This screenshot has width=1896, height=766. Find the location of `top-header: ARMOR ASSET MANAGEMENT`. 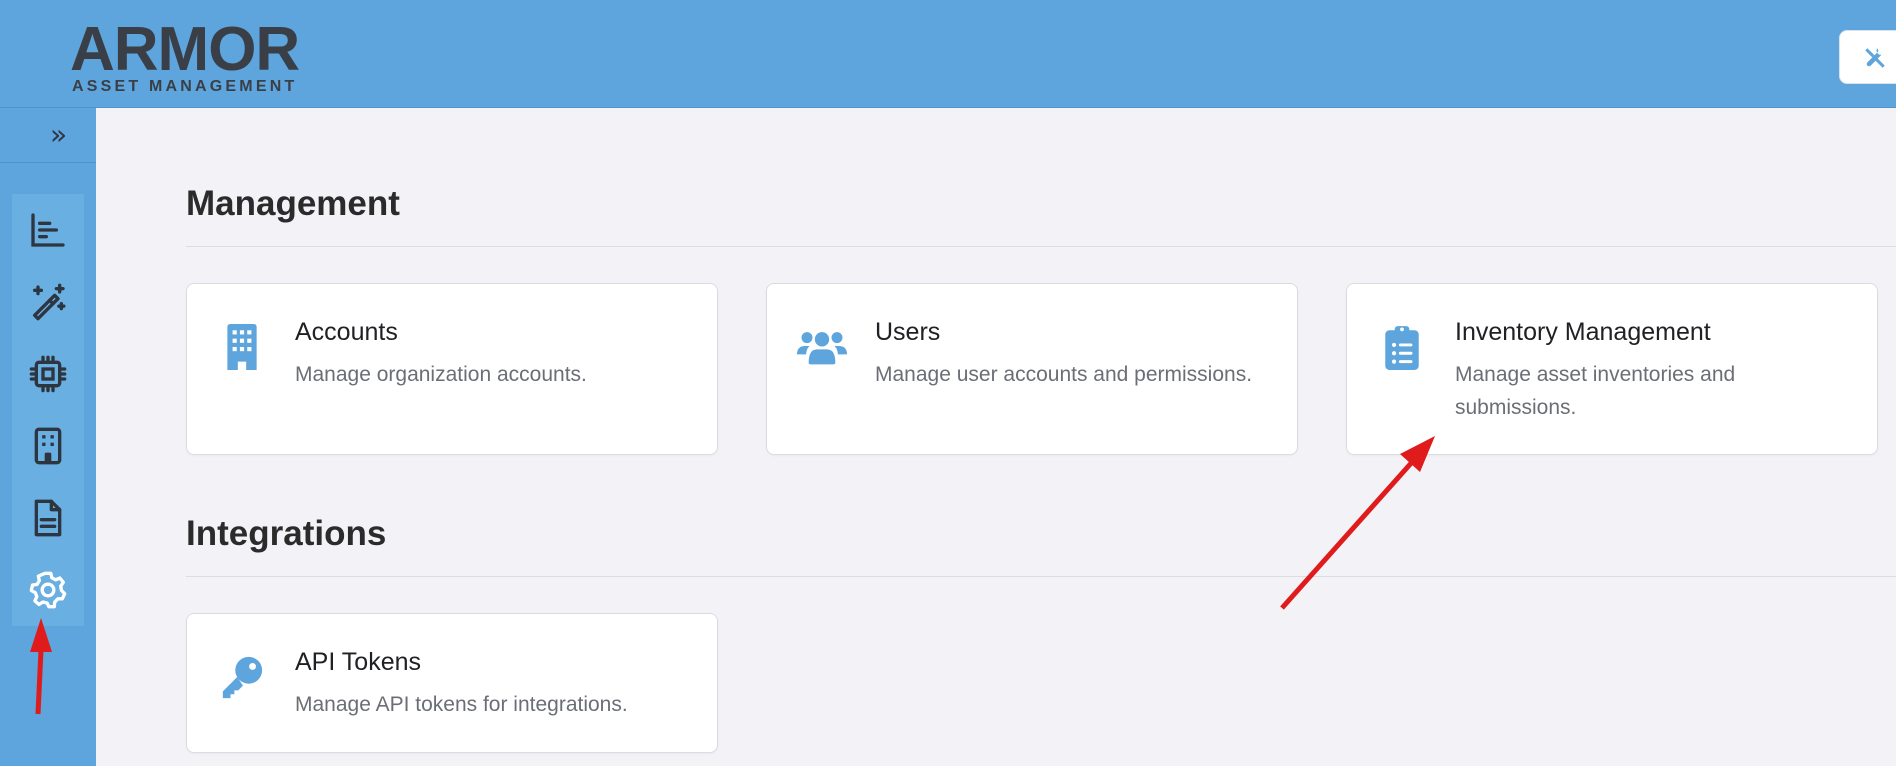

top-header: ARMOR ASSET MANAGEMENT is located at coordinates (948, 54).